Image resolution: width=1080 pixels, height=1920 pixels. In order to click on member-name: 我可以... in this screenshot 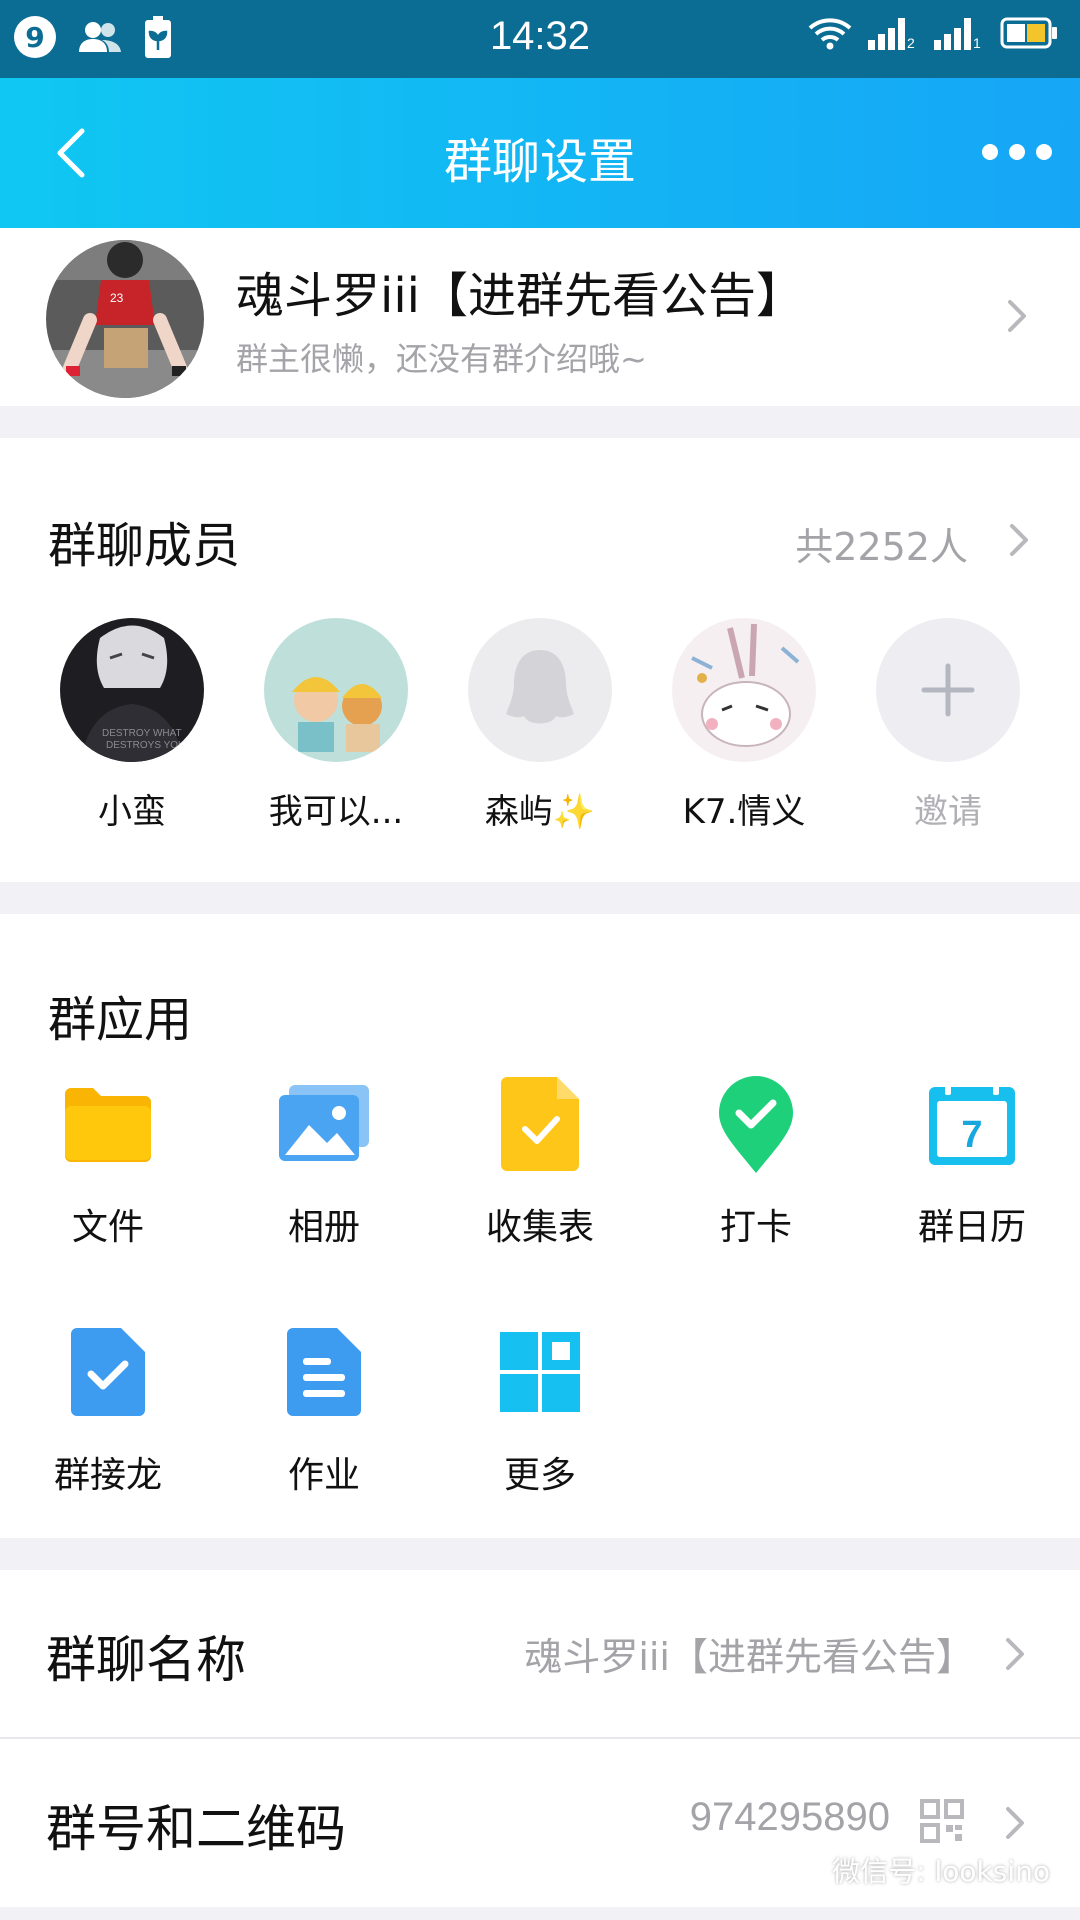, I will do `click(336, 812)`.